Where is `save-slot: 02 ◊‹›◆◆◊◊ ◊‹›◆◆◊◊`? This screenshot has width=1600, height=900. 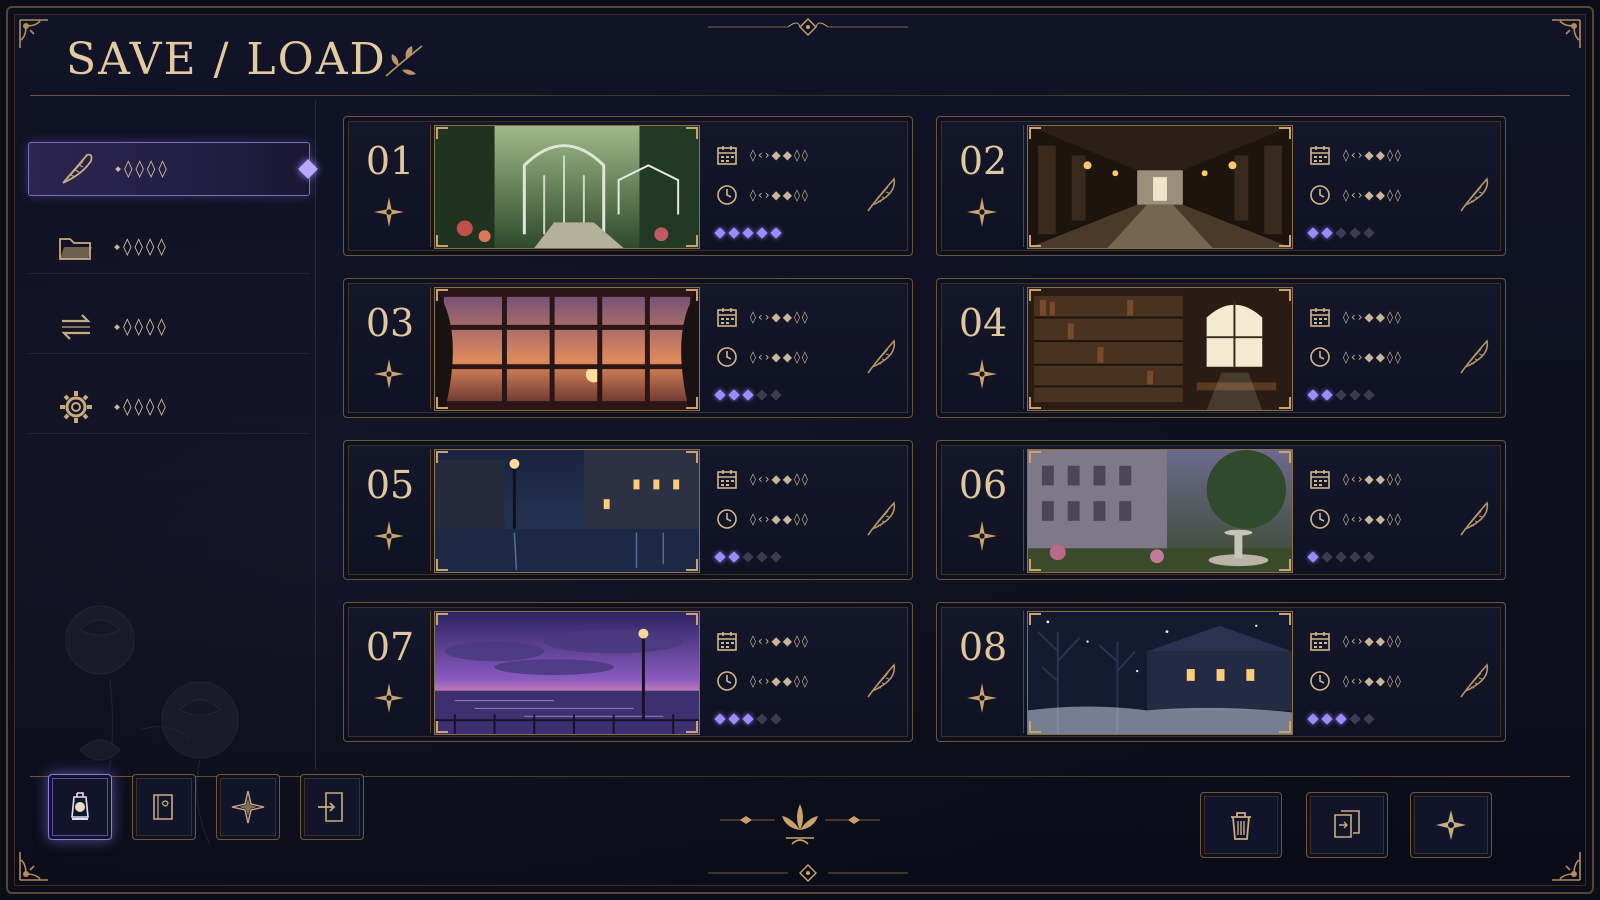 save-slot: 02 ◊‹›◆◆◊◊ ◊‹›◆◆◊◊ is located at coordinates (1221, 186).